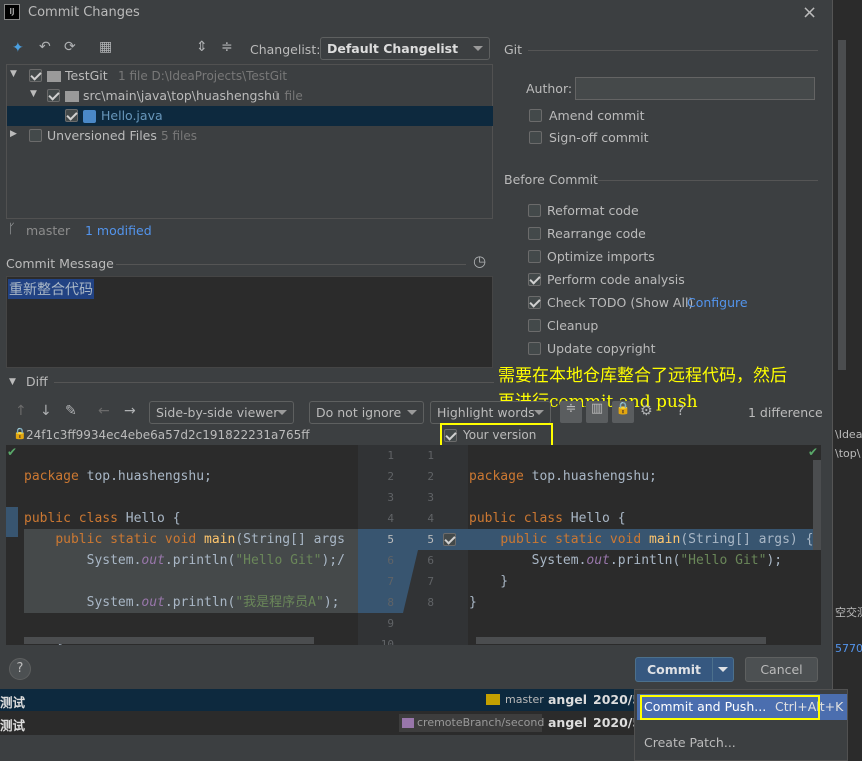 Image resolution: width=862 pixels, height=761 pixels. I want to click on commit-message-field: 重新整合代码, so click(249, 322).